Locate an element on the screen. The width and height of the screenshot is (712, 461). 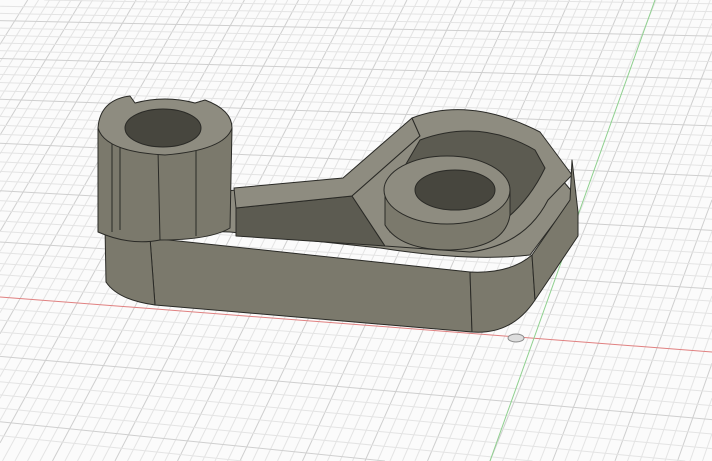
origin-marker is located at coordinates (516, 338).